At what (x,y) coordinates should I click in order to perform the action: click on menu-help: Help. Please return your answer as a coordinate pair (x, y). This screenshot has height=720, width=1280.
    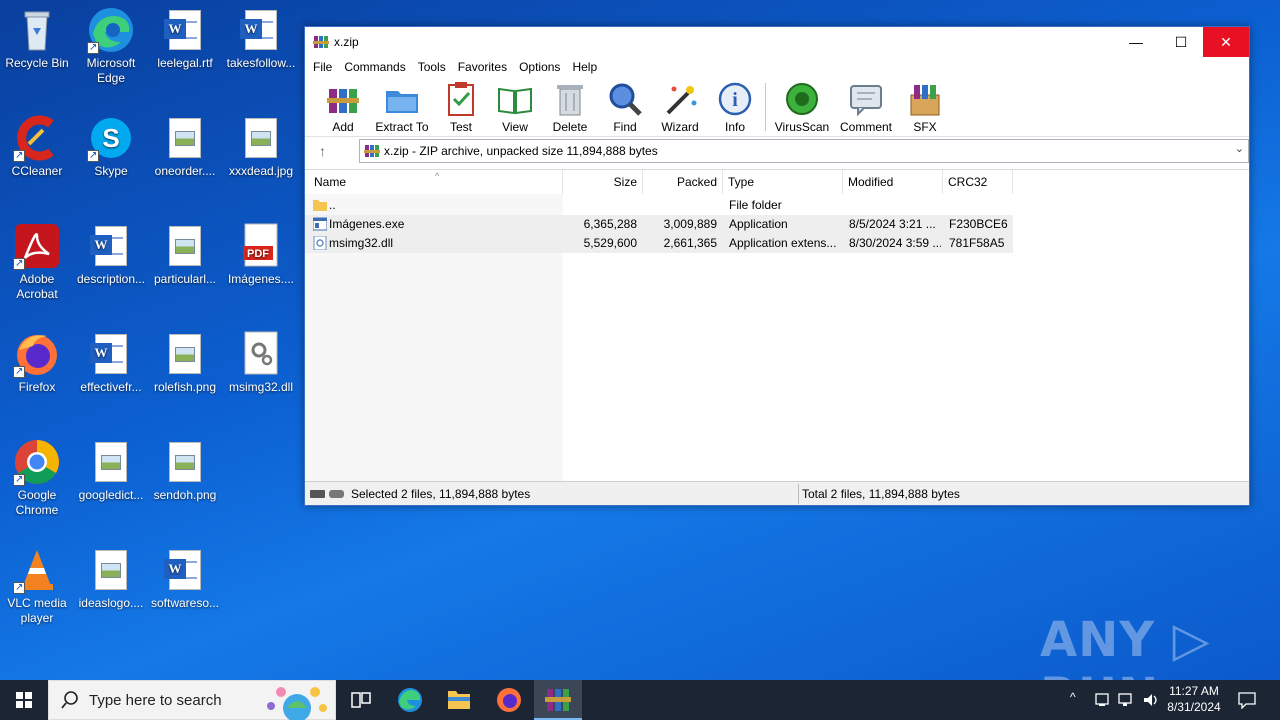
    Looking at the image, I should click on (584, 67).